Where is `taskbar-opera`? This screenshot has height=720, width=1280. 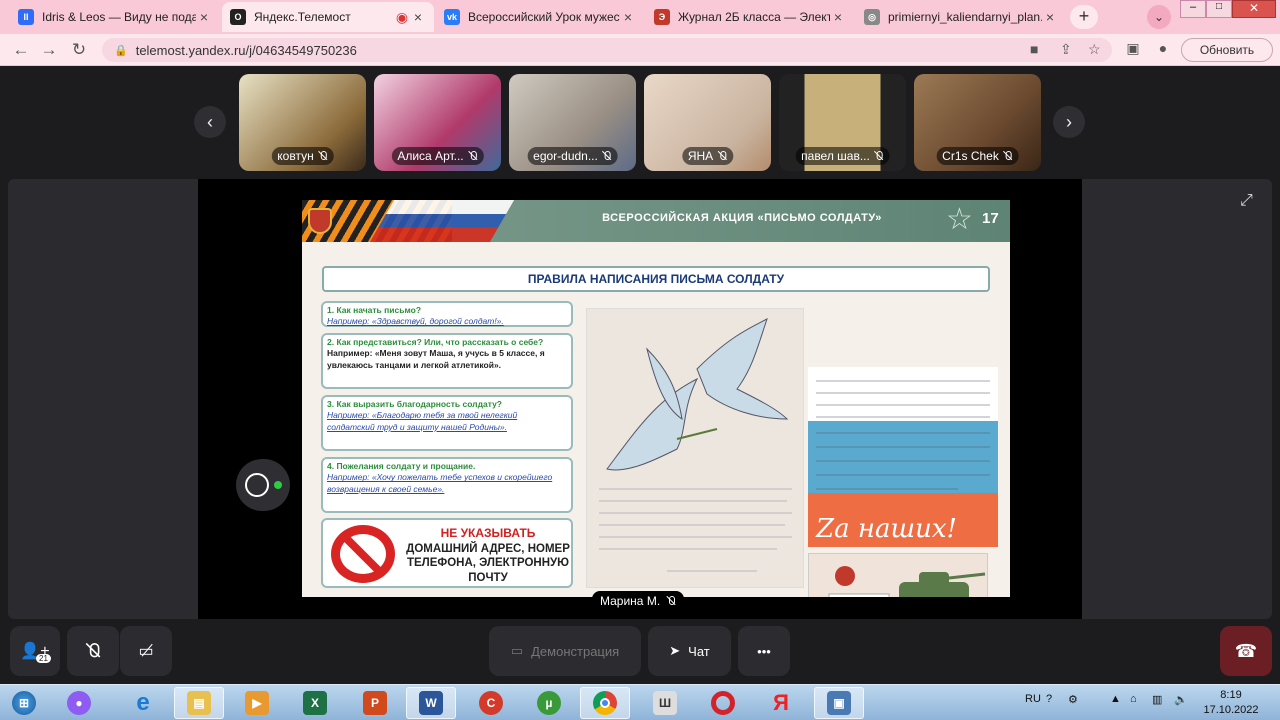 taskbar-opera is located at coordinates (723, 703).